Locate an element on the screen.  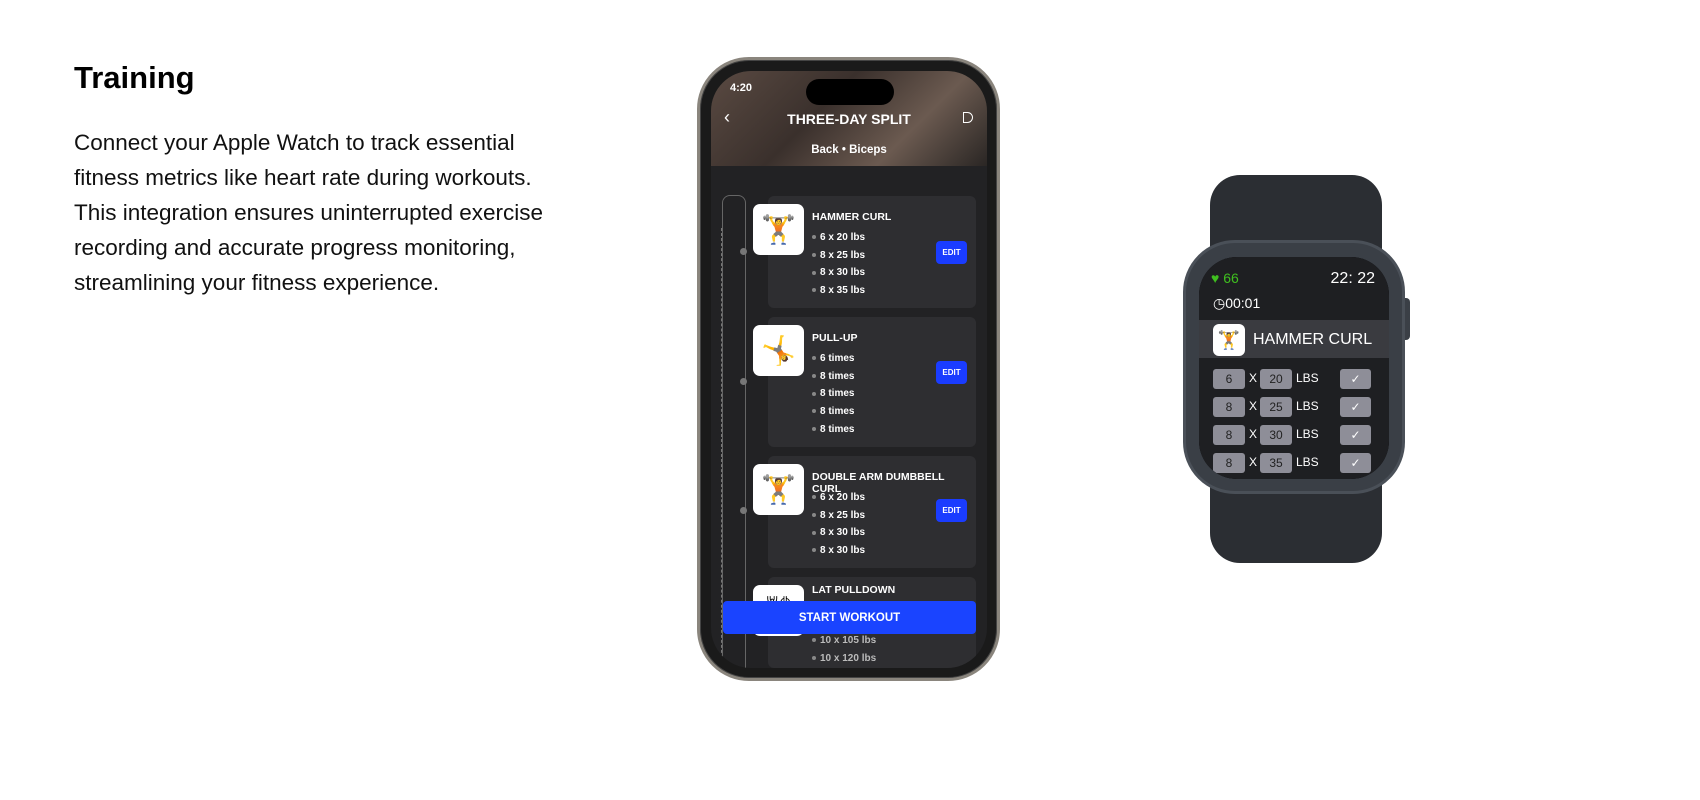
superset-rail is located at coordinates (734, 431).